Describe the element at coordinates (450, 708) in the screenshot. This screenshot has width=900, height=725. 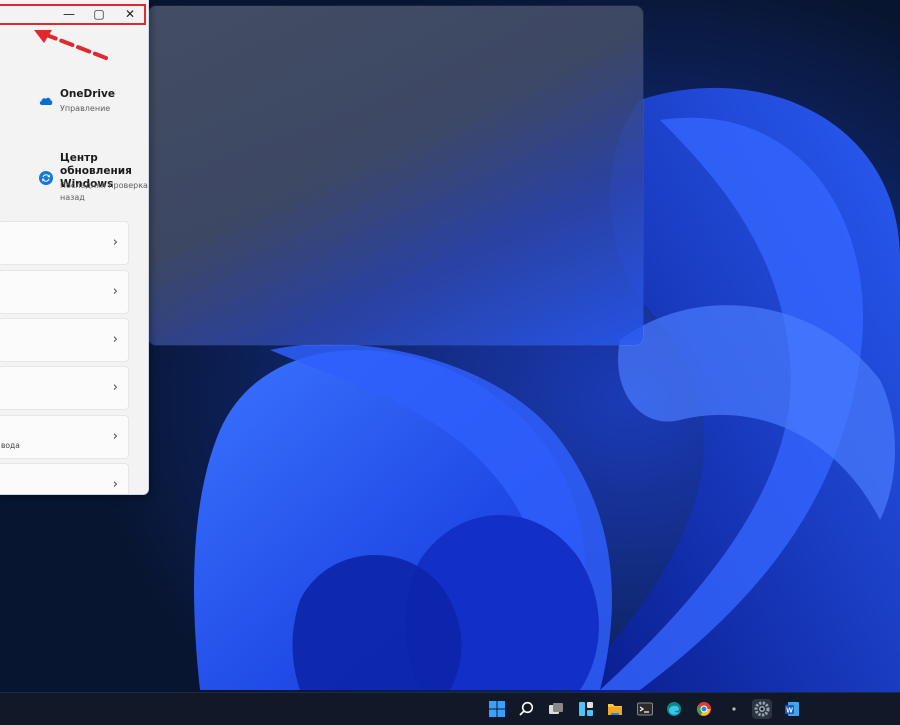
I see `taskbar: W` at that location.